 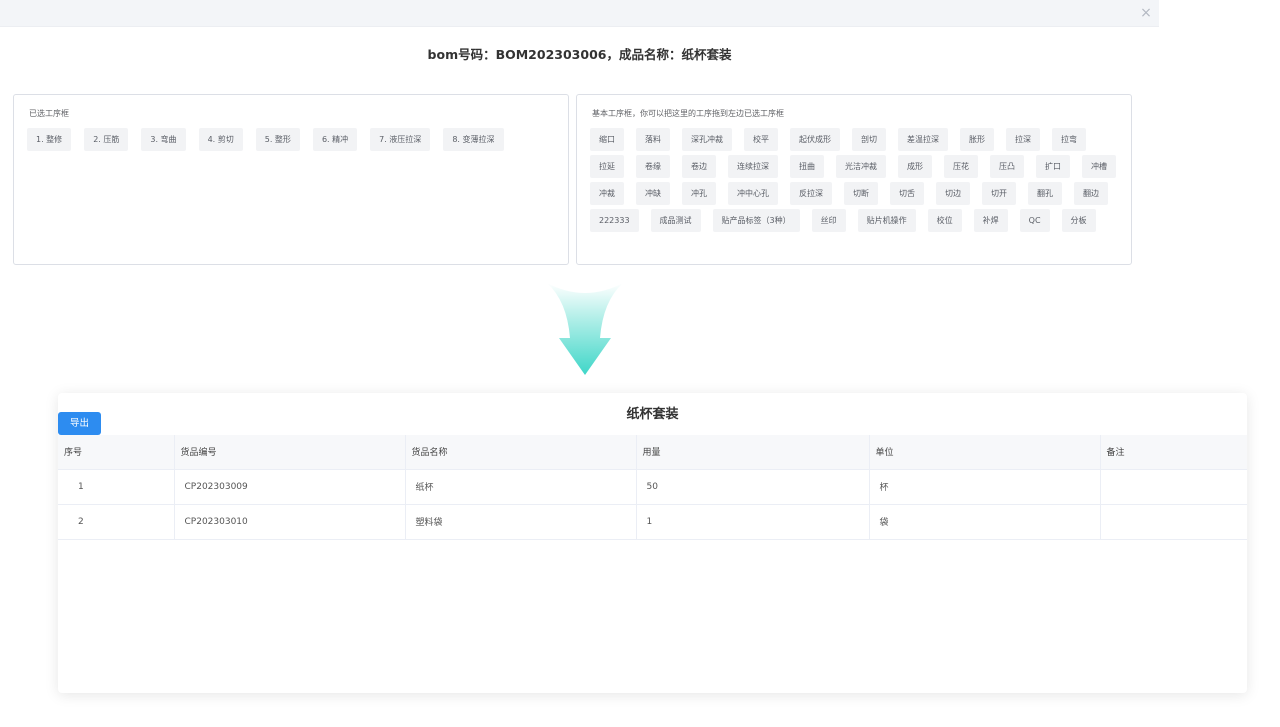 What do you see at coordinates (699, 193) in the screenshot?
I see `basic-process-chip: 冲孔` at bounding box center [699, 193].